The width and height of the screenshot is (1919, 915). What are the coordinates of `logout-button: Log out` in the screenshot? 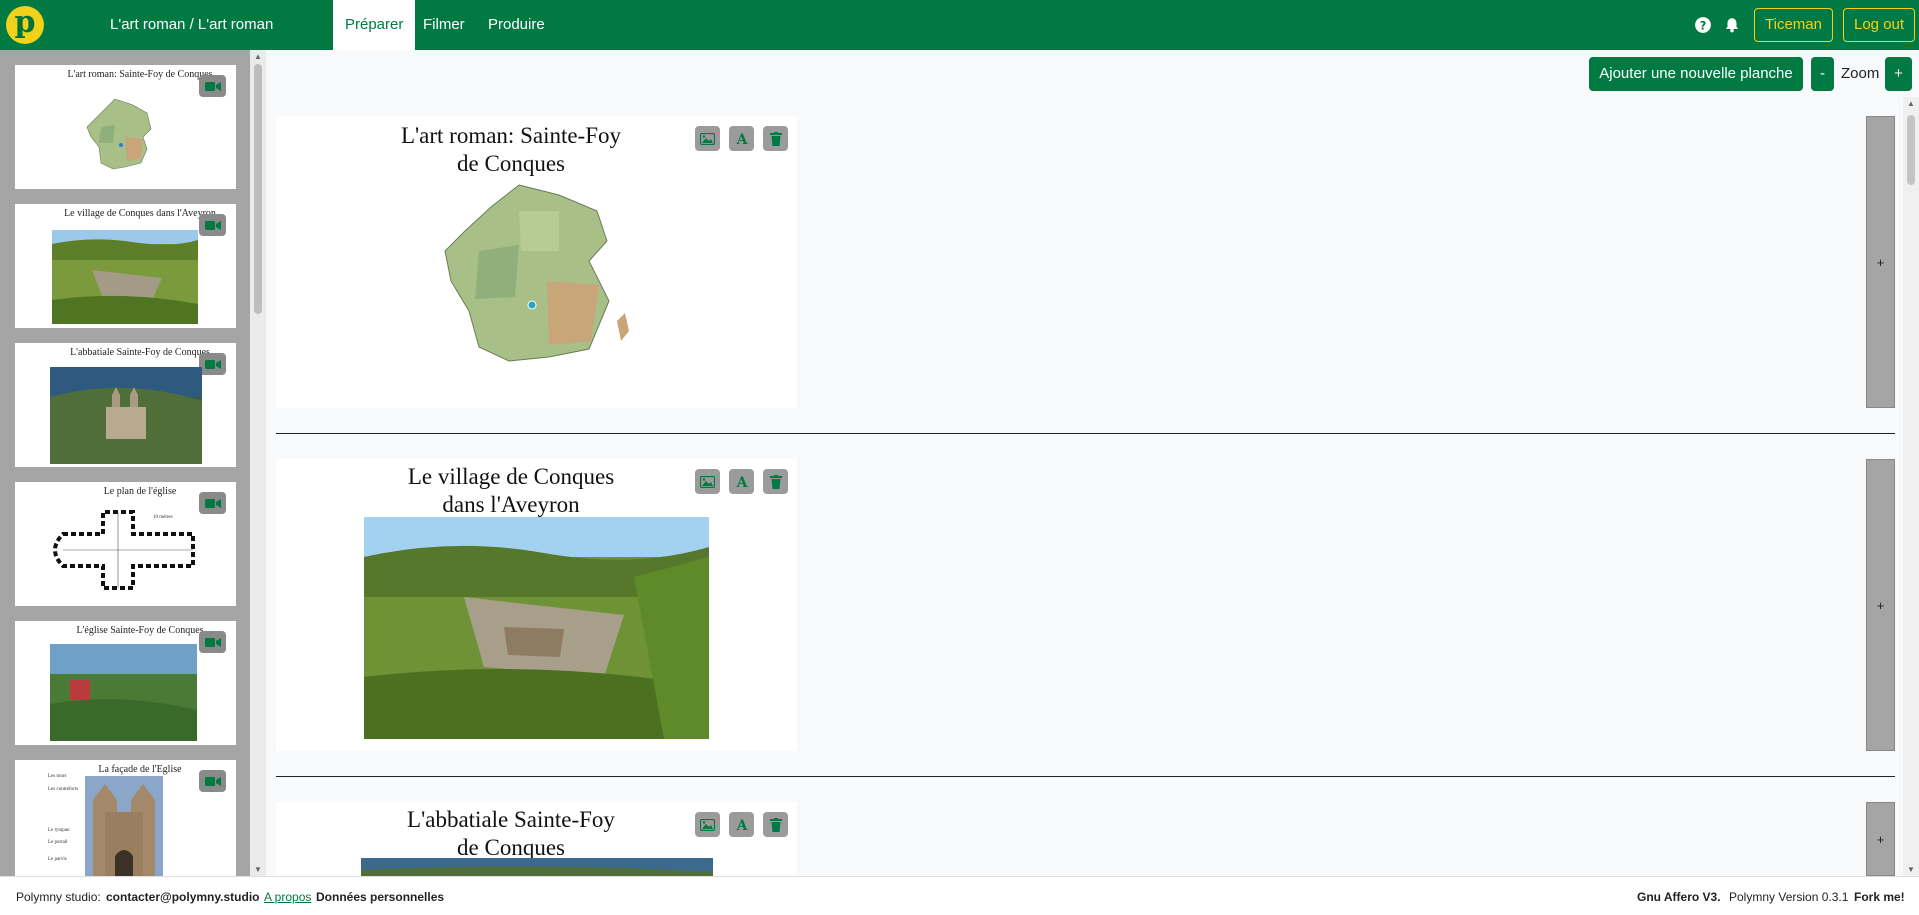 It's located at (1879, 25).